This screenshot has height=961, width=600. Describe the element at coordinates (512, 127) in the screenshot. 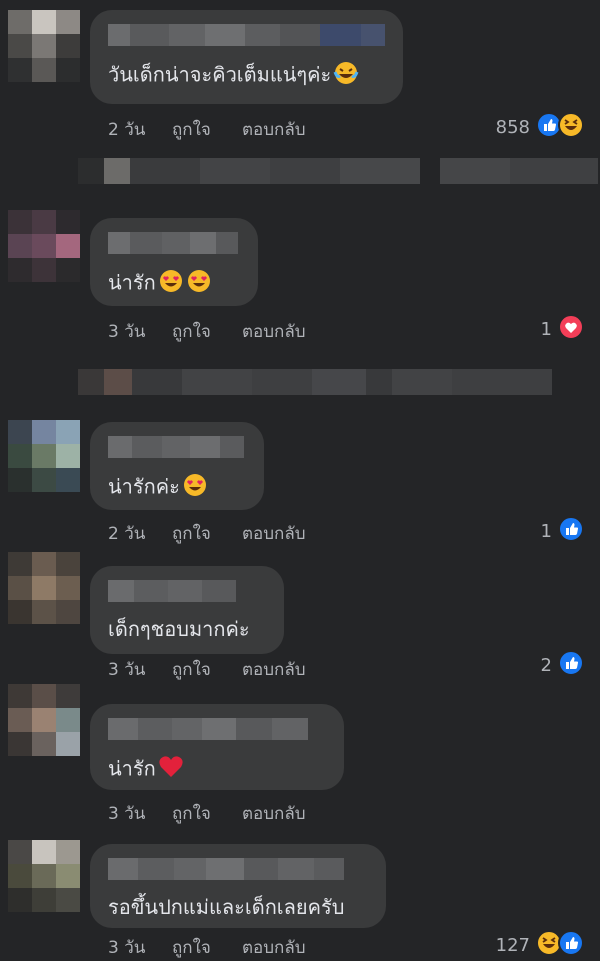

I see `reaction-count: 858` at that location.